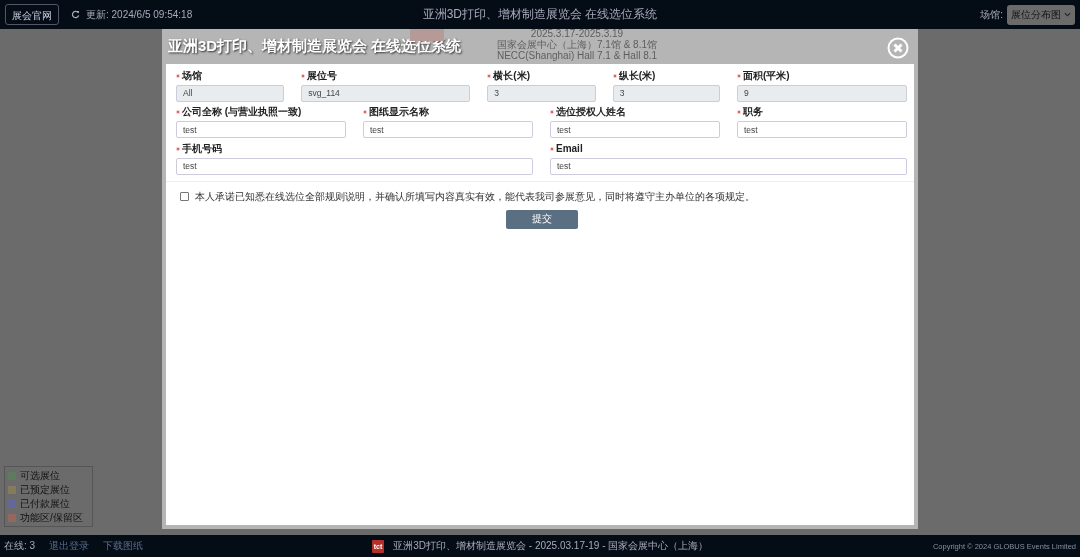 Image resolution: width=1080 pixels, height=557 pixels. I want to click on checkbox, so click(184, 196).